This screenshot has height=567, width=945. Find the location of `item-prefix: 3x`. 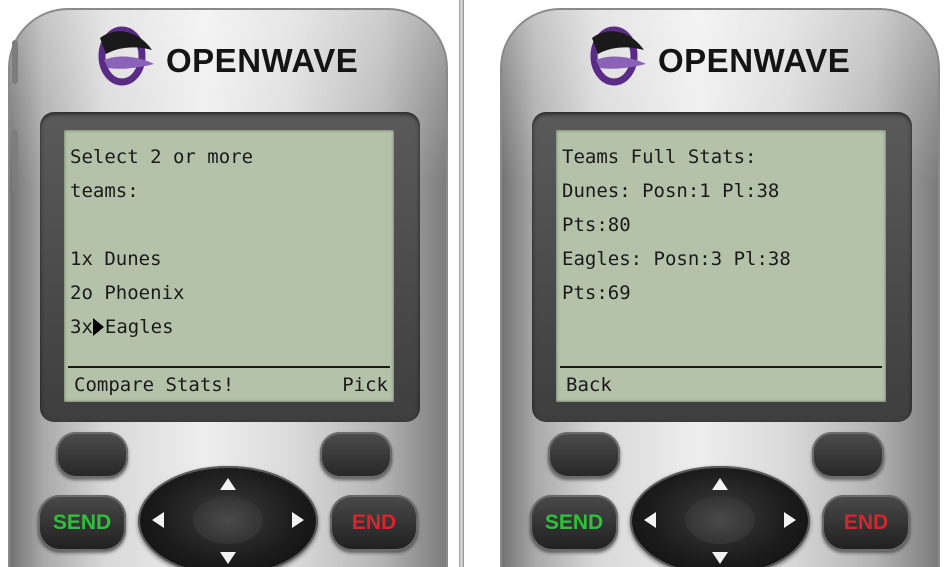

item-prefix: 3x is located at coordinates (81, 327).